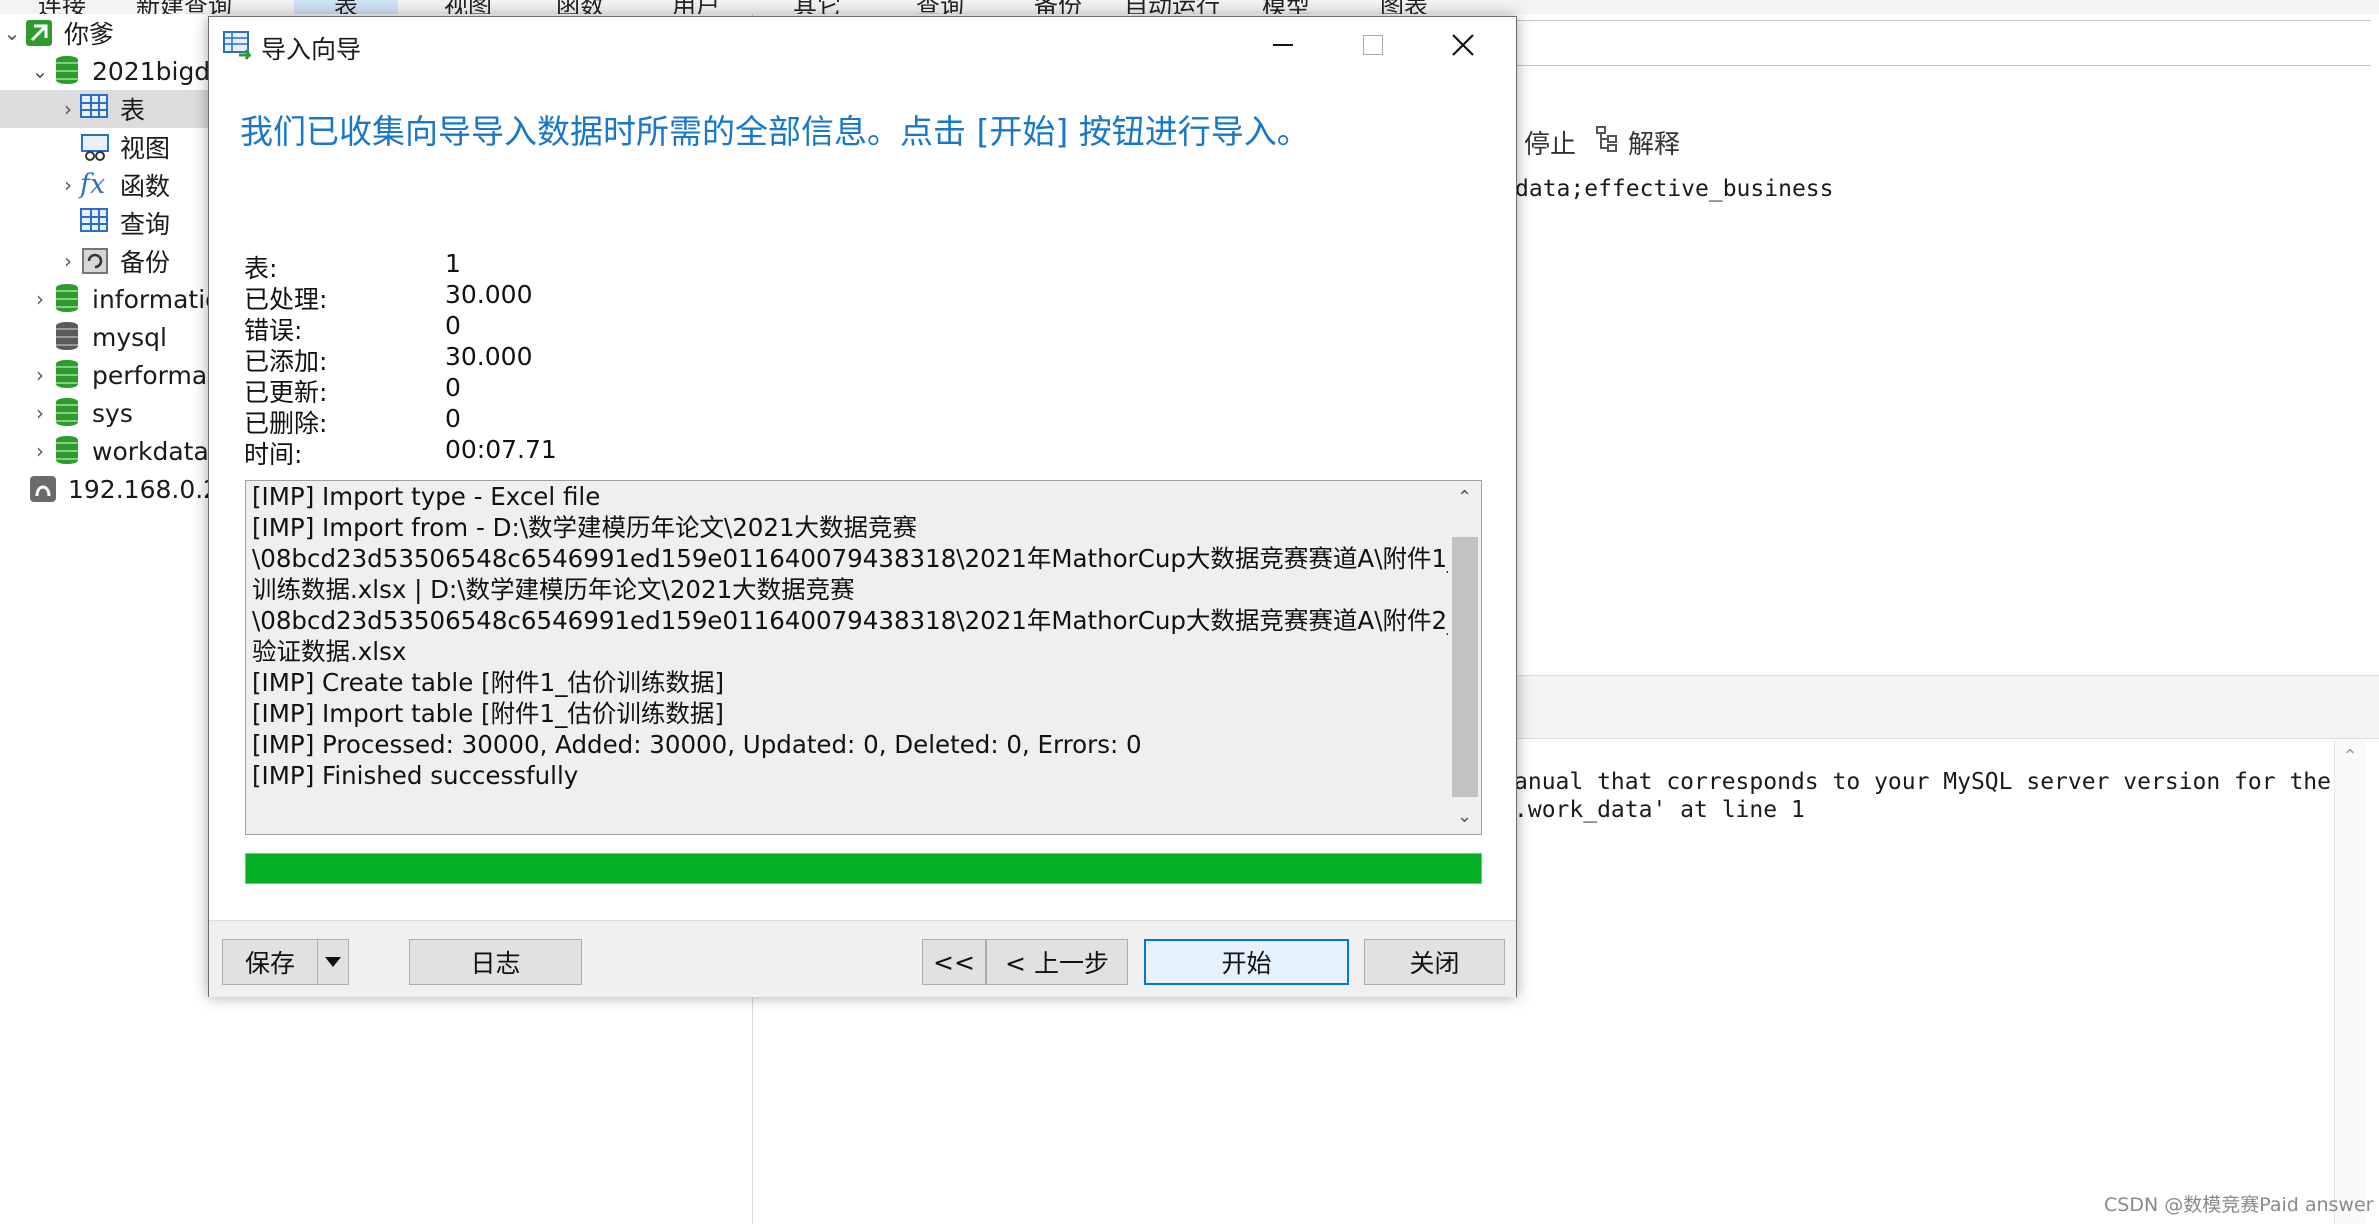  Describe the element at coordinates (1542, 142) in the screenshot. I see `stop-button: 停止` at that location.